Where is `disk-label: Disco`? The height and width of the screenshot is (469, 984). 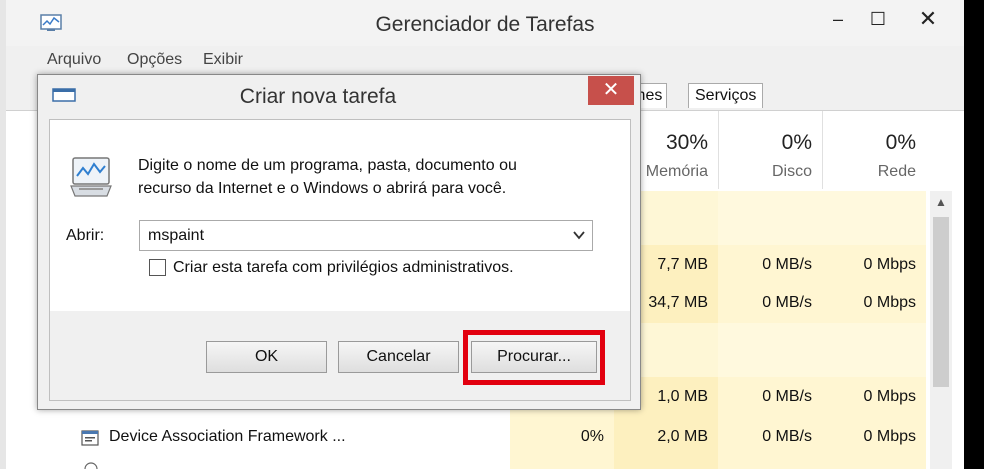 disk-label: Disco is located at coordinates (791, 171).